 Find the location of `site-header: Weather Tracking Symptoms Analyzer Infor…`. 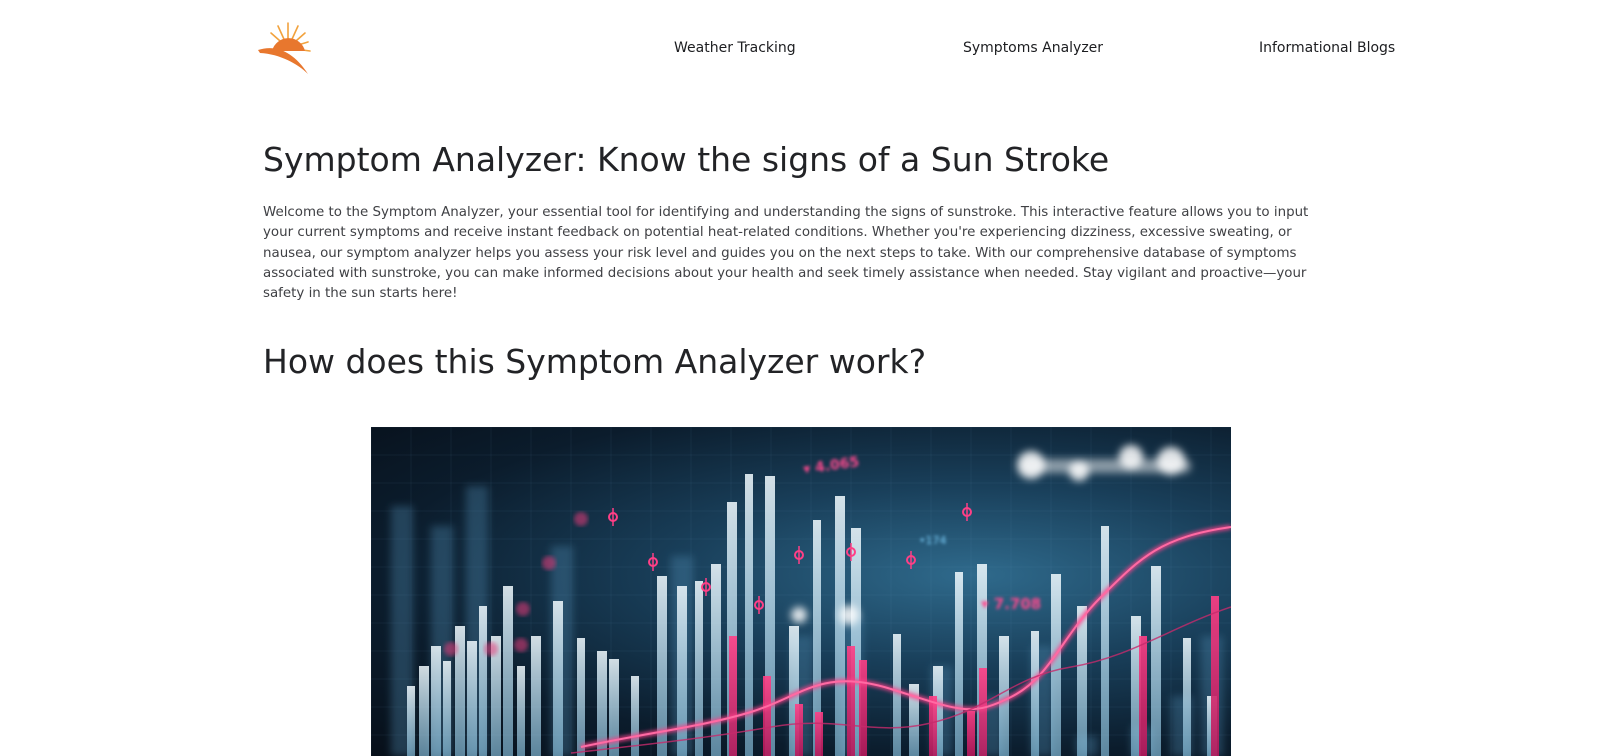

site-header: Weather Tracking Symptoms Analyzer Infor… is located at coordinates (800, 50).